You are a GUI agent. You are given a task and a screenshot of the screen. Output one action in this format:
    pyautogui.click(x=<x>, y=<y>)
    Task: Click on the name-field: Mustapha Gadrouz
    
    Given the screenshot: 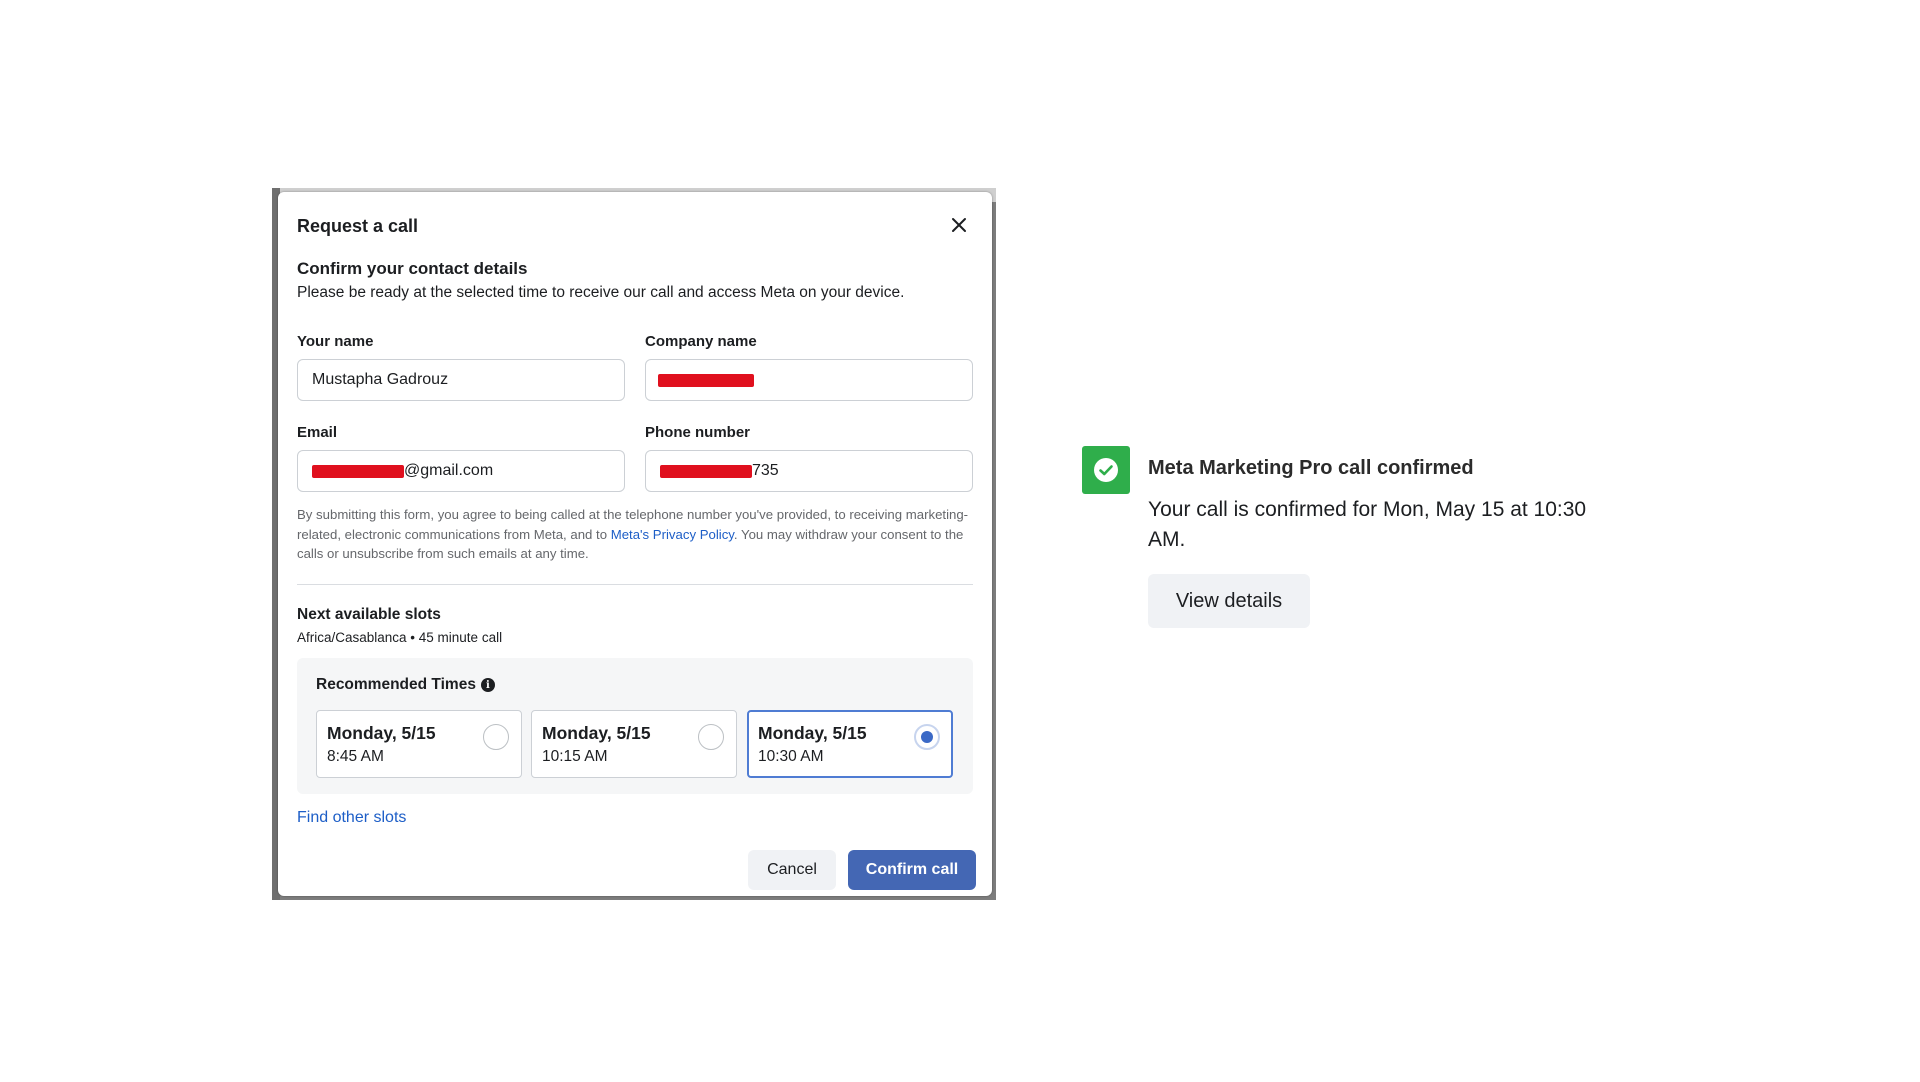 What is the action you would take?
    pyautogui.click(x=461, y=380)
    